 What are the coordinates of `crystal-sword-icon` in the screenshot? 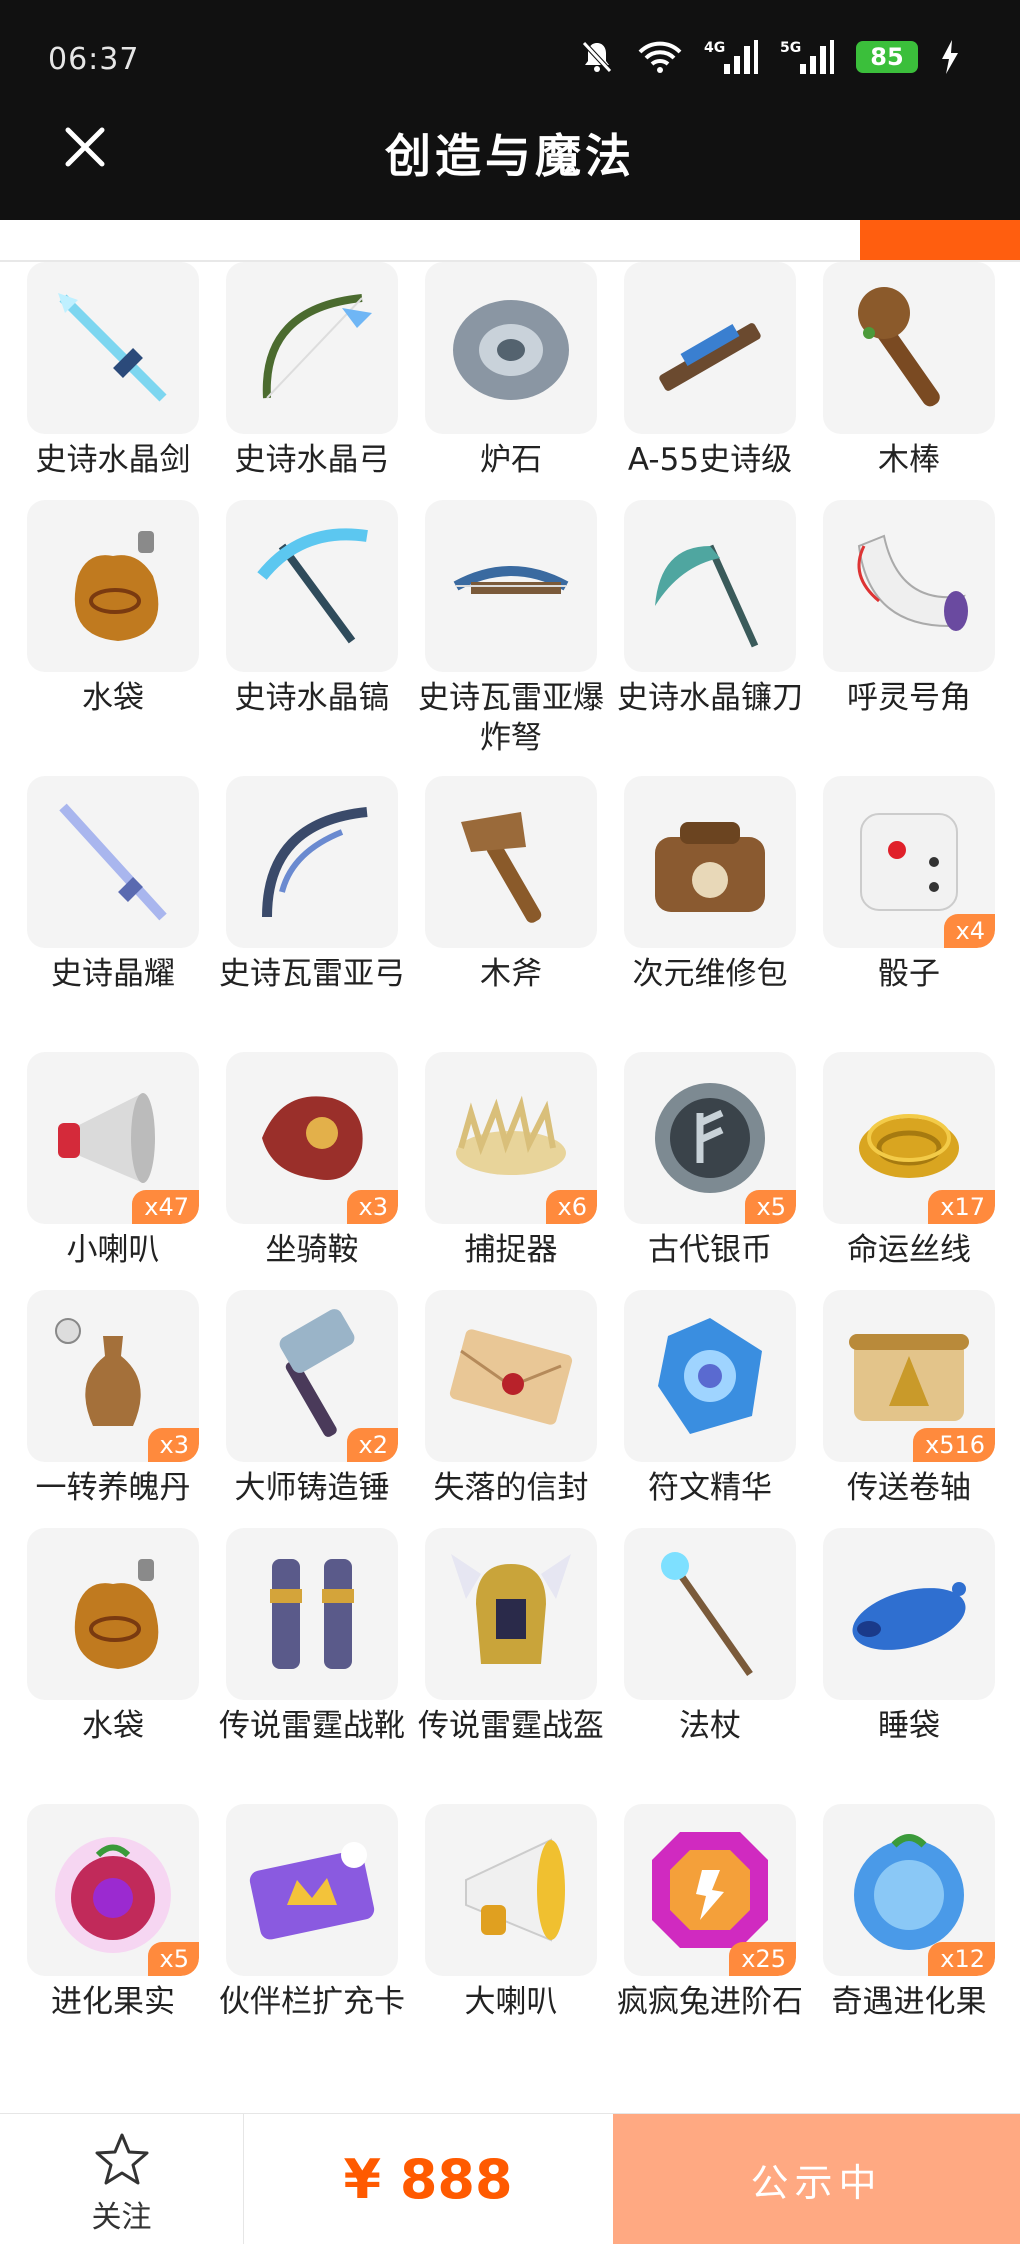 It's located at (112, 347).